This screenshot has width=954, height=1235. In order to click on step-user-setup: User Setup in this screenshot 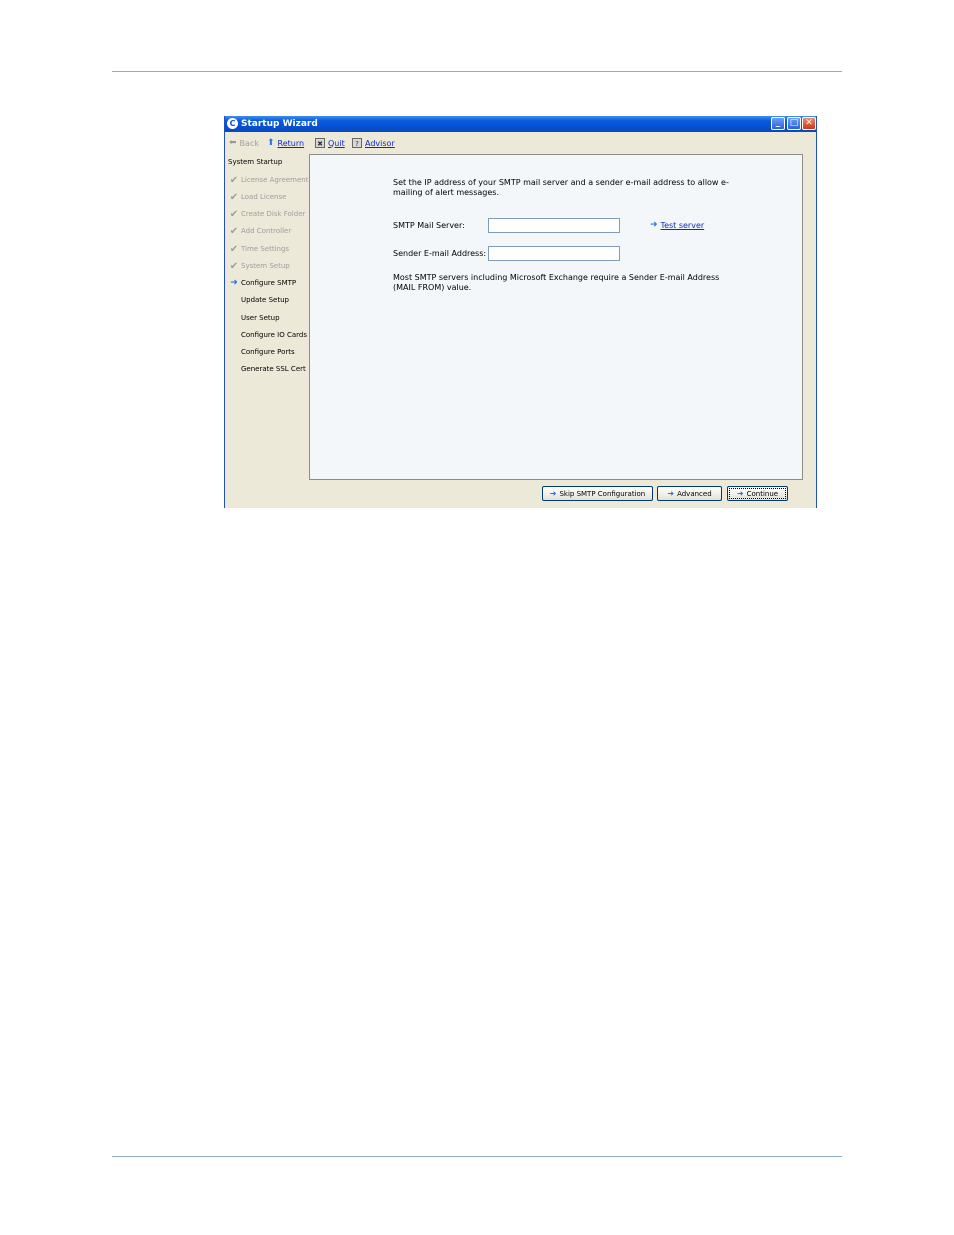, I will do `click(253, 318)`.